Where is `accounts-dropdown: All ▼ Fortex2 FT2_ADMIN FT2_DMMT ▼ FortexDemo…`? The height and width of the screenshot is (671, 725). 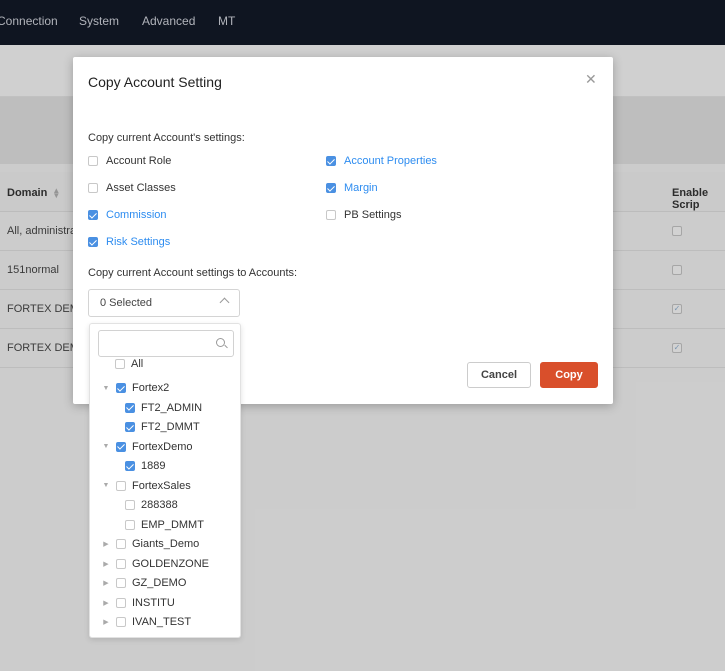
accounts-dropdown: All ▼ Fortex2 FT2_ADMIN FT2_DMMT ▼ FortexDemo… is located at coordinates (165, 480).